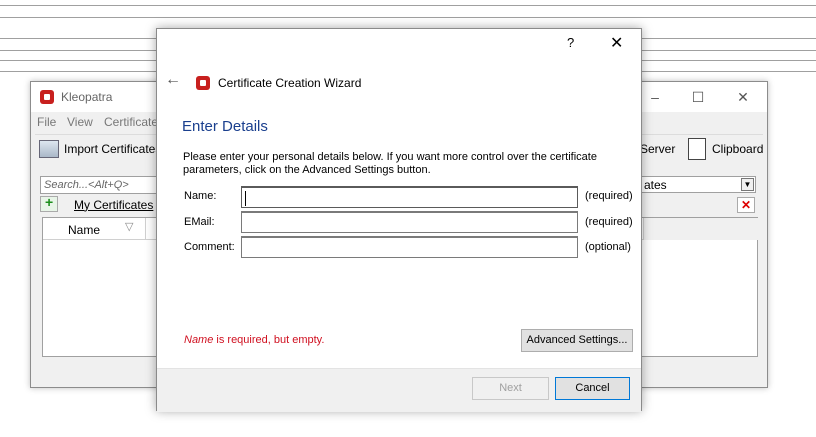 This screenshot has height=437, width=816. Describe the element at coordinates (80, 122) in the screenshot. I see `menu-view: View` at that location.